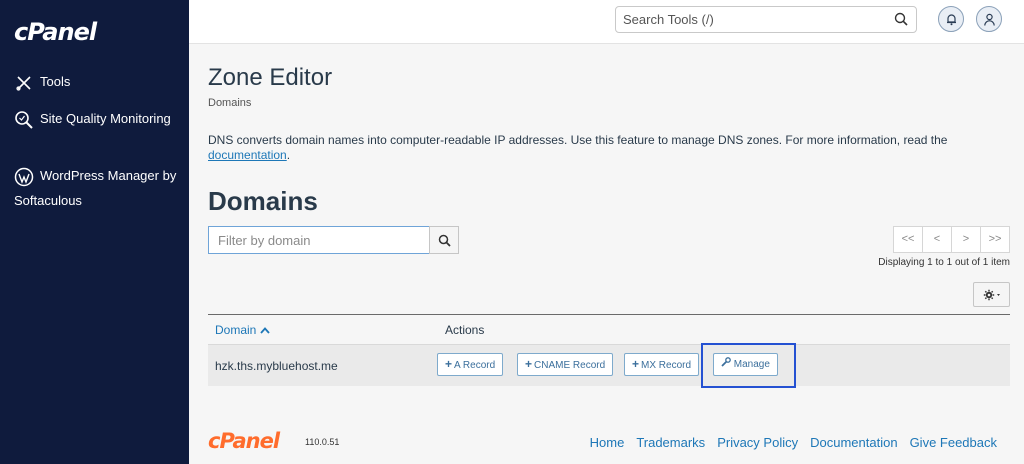 The image size is (1024, 464). I want to click on search-tools-box, so click(766, 19).